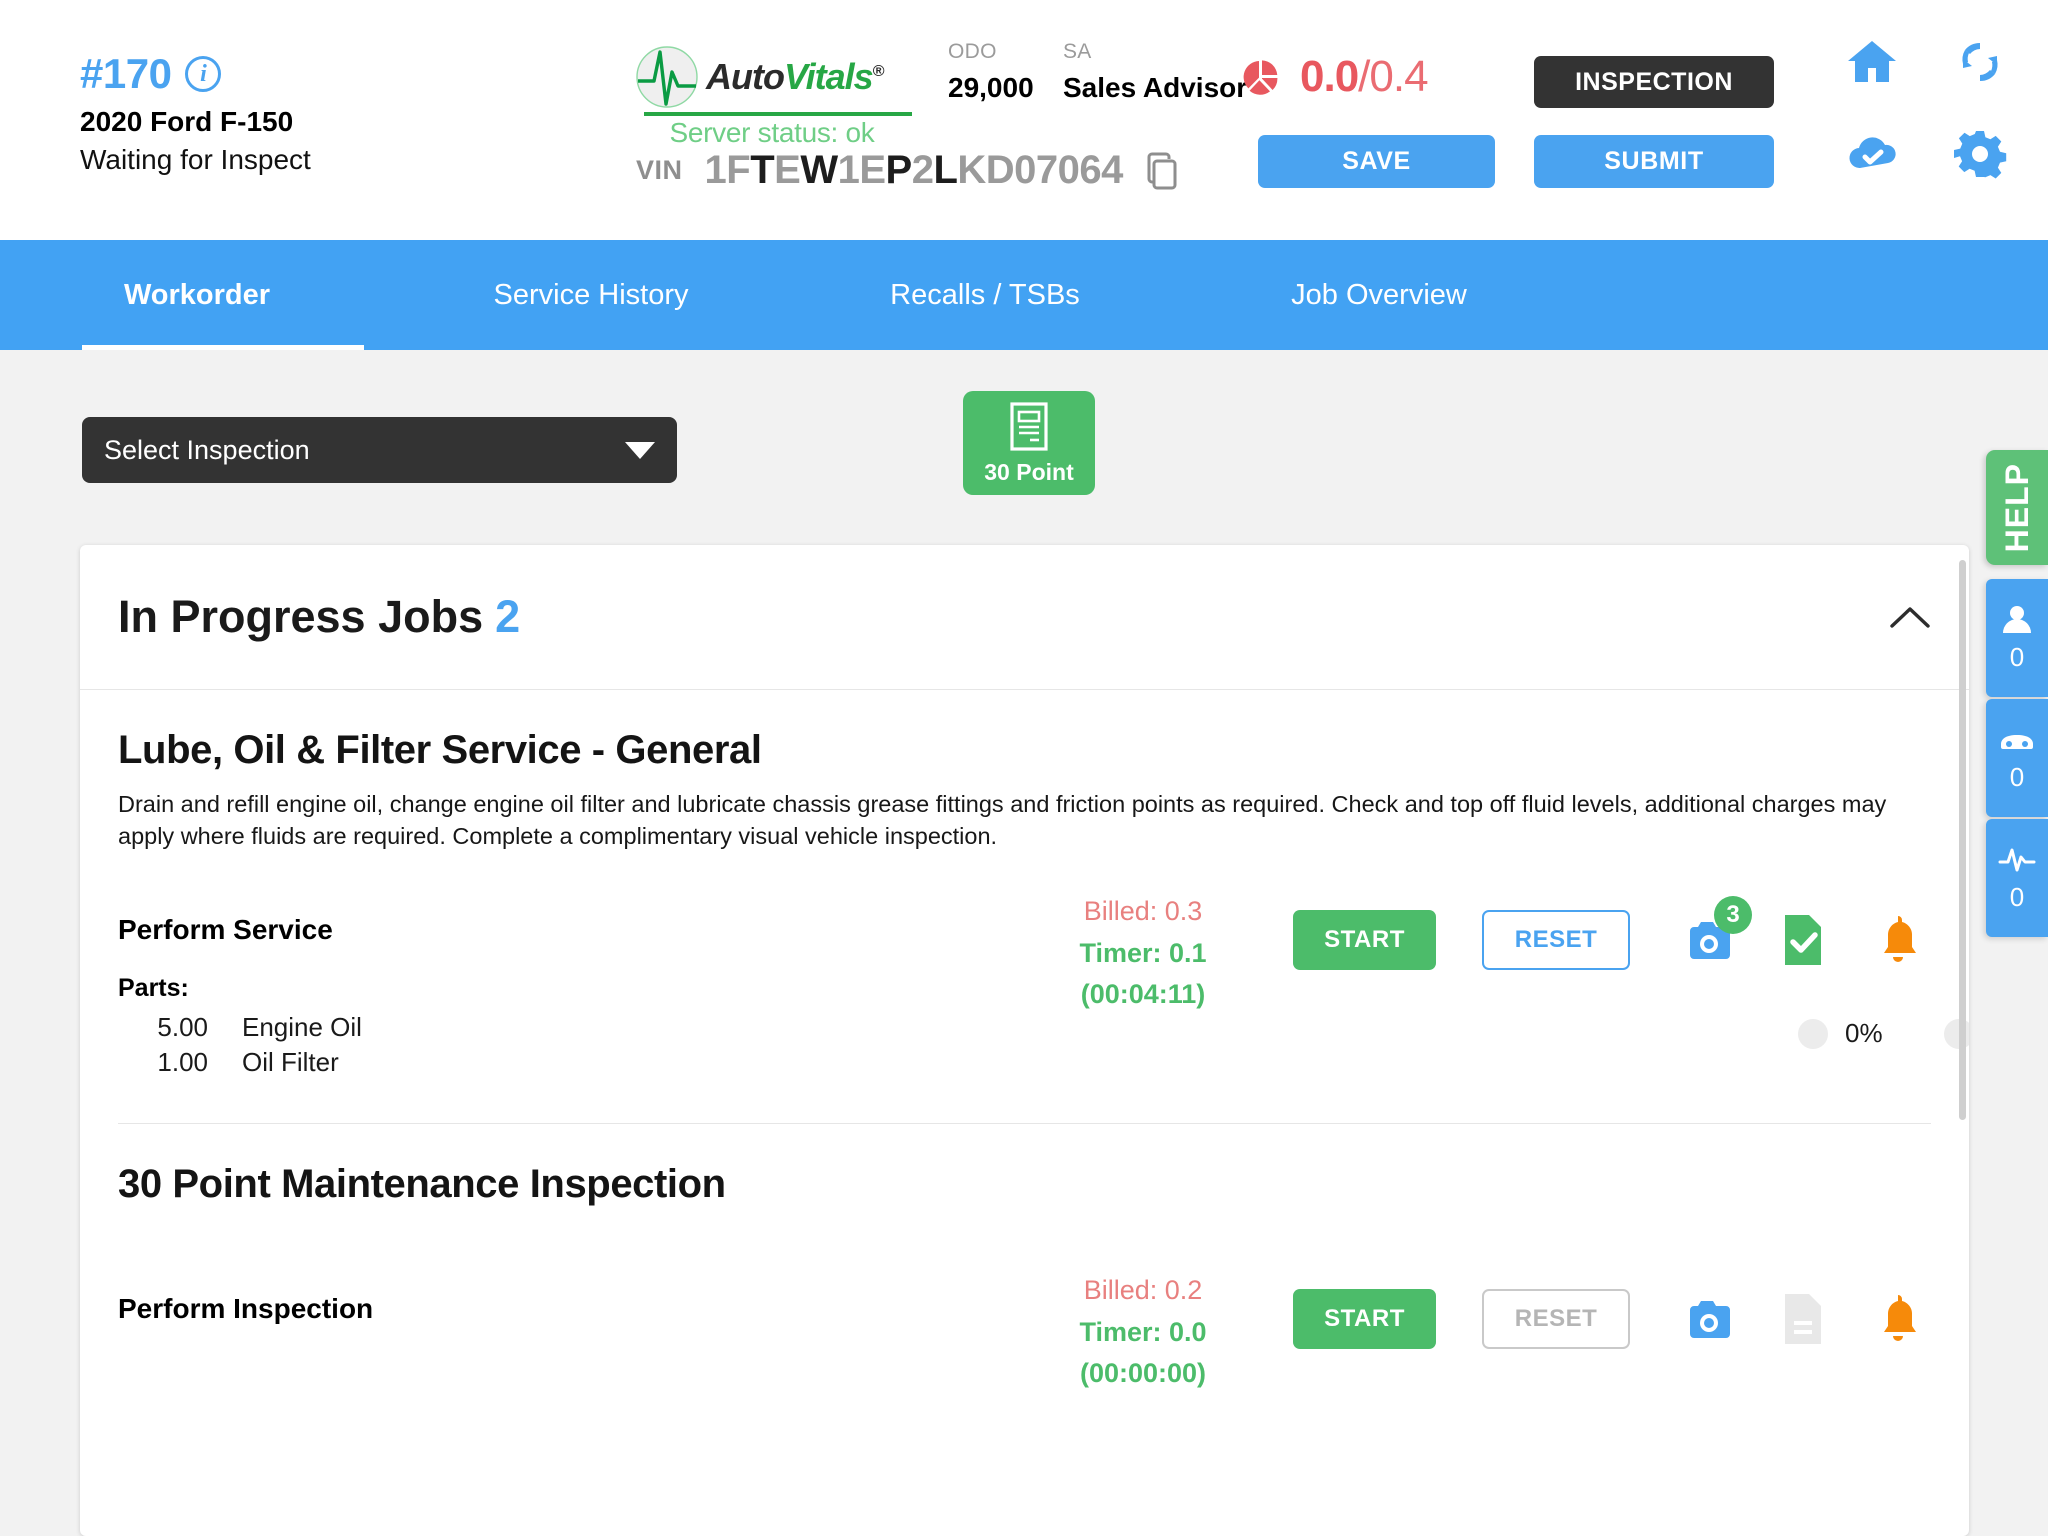 This screenshot has height=1536, width=2048. Describe the element at coordinates (591, 295) in the screenshot. I see `tab-service-history: Service History` at that location.